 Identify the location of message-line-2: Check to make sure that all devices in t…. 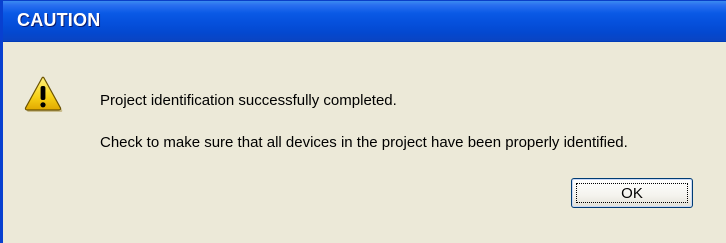
(364, 142).